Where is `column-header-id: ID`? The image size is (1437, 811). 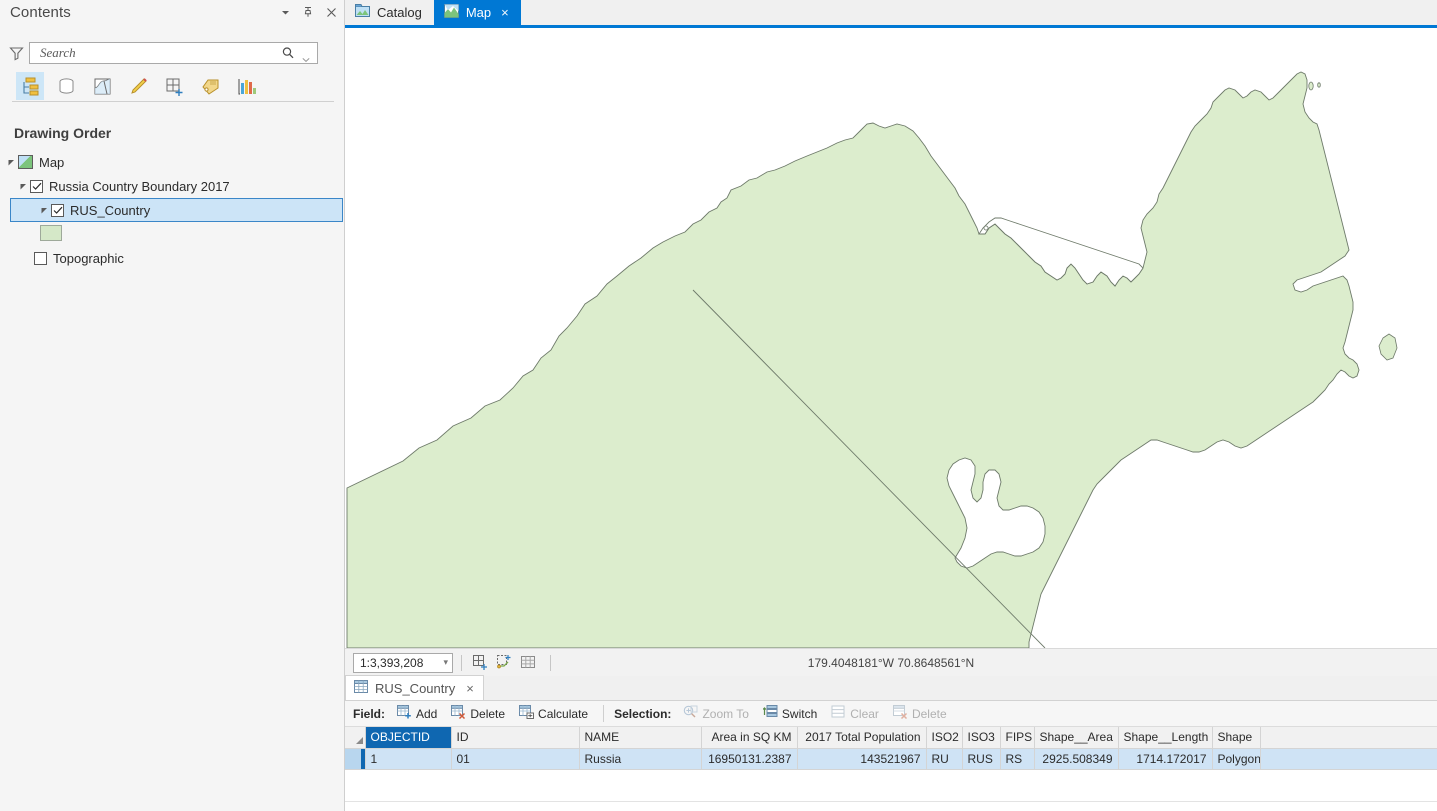 column-header-id: ID is located at coordinates (515, 738).